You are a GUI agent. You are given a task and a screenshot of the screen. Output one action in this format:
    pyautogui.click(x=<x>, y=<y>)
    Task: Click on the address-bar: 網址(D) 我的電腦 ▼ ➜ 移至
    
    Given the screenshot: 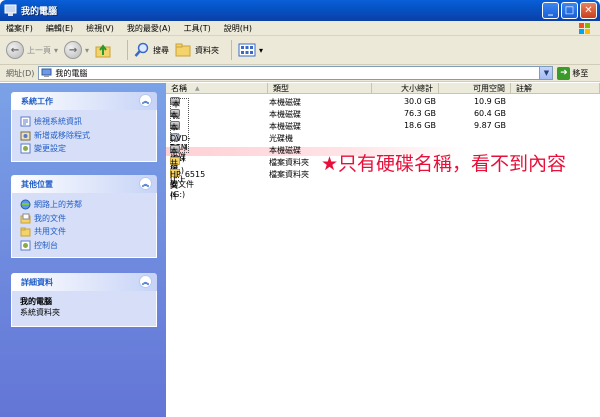 What is the action you would take?
    pyautogui.click(x=300, y=73)
    